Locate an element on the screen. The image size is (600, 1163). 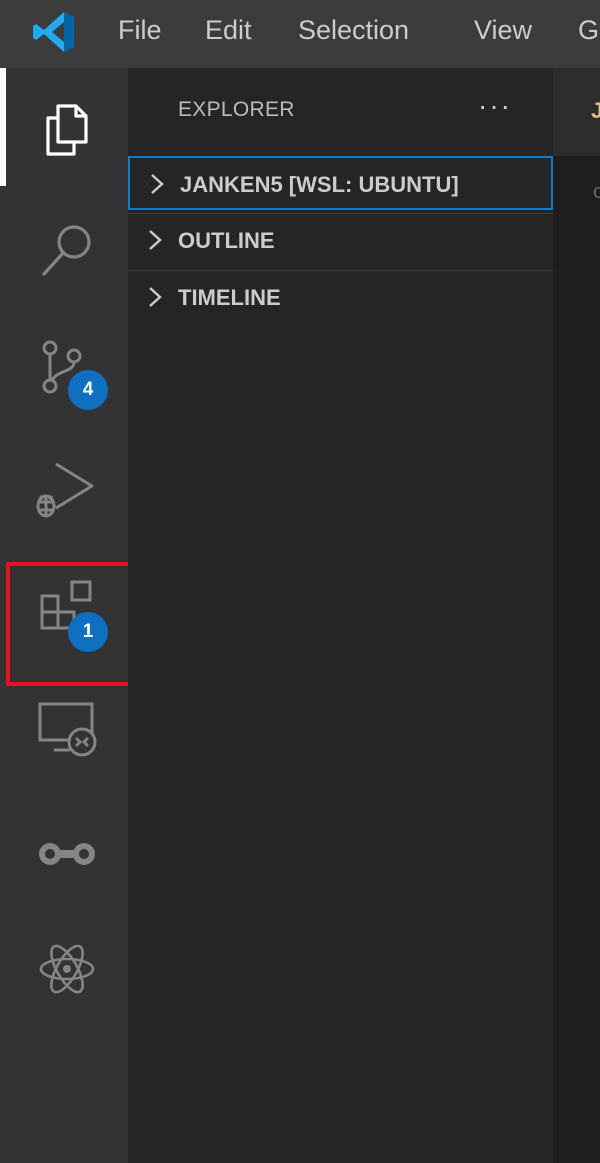
title-bar: File Edit Selection View G is located at coordinates (300, 34).